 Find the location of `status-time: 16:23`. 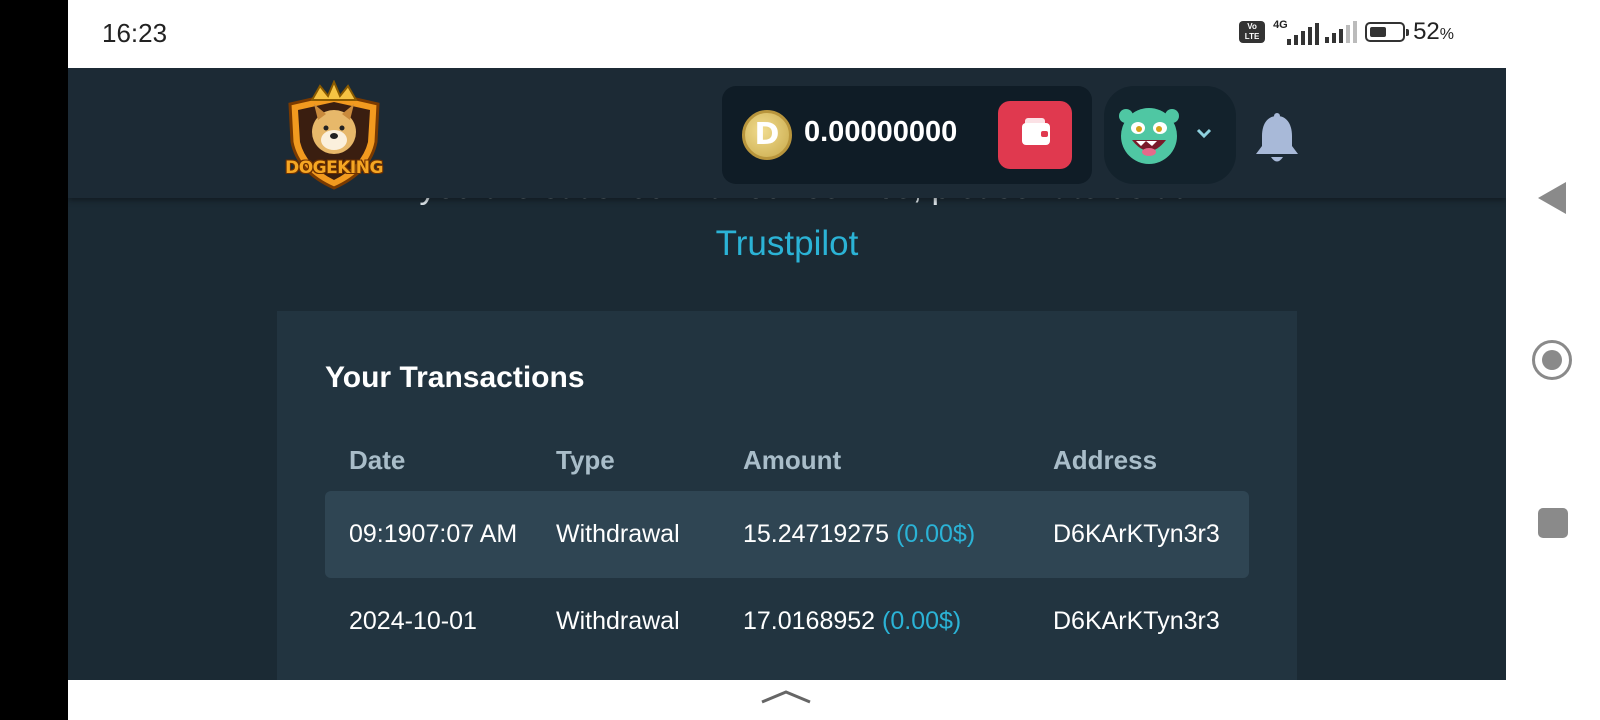

status-time: 16:23 is located at coordinates (135, 33).